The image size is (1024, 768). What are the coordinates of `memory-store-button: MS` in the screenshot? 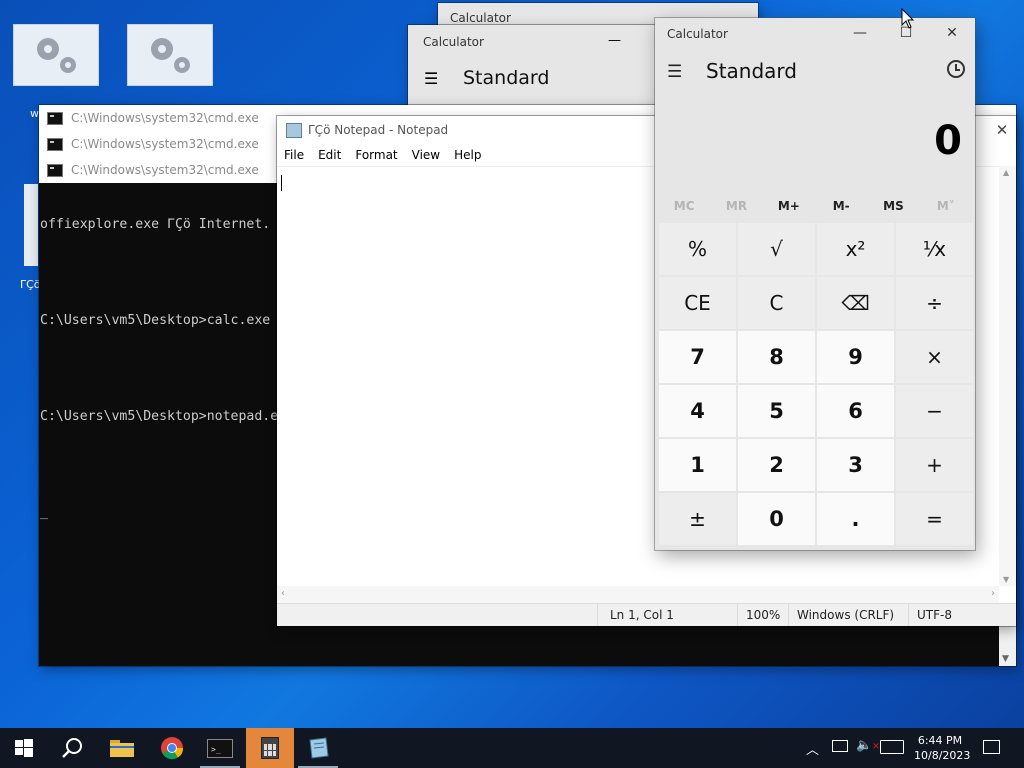 It's located at (893, 206).